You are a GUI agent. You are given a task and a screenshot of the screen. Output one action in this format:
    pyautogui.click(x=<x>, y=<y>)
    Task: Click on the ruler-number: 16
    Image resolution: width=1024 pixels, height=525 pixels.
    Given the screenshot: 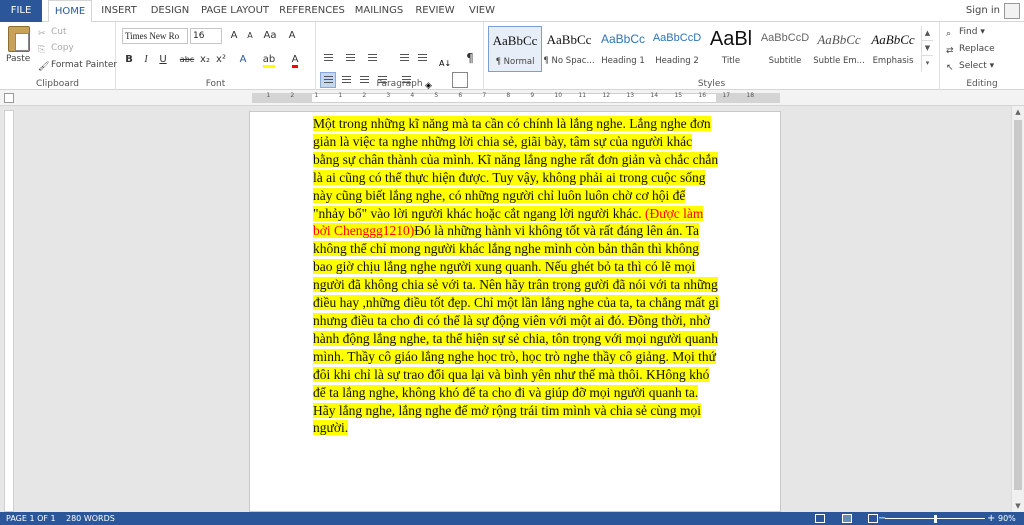 What is the action you would take?
    pyautogui.click(x=702, y=95)
    